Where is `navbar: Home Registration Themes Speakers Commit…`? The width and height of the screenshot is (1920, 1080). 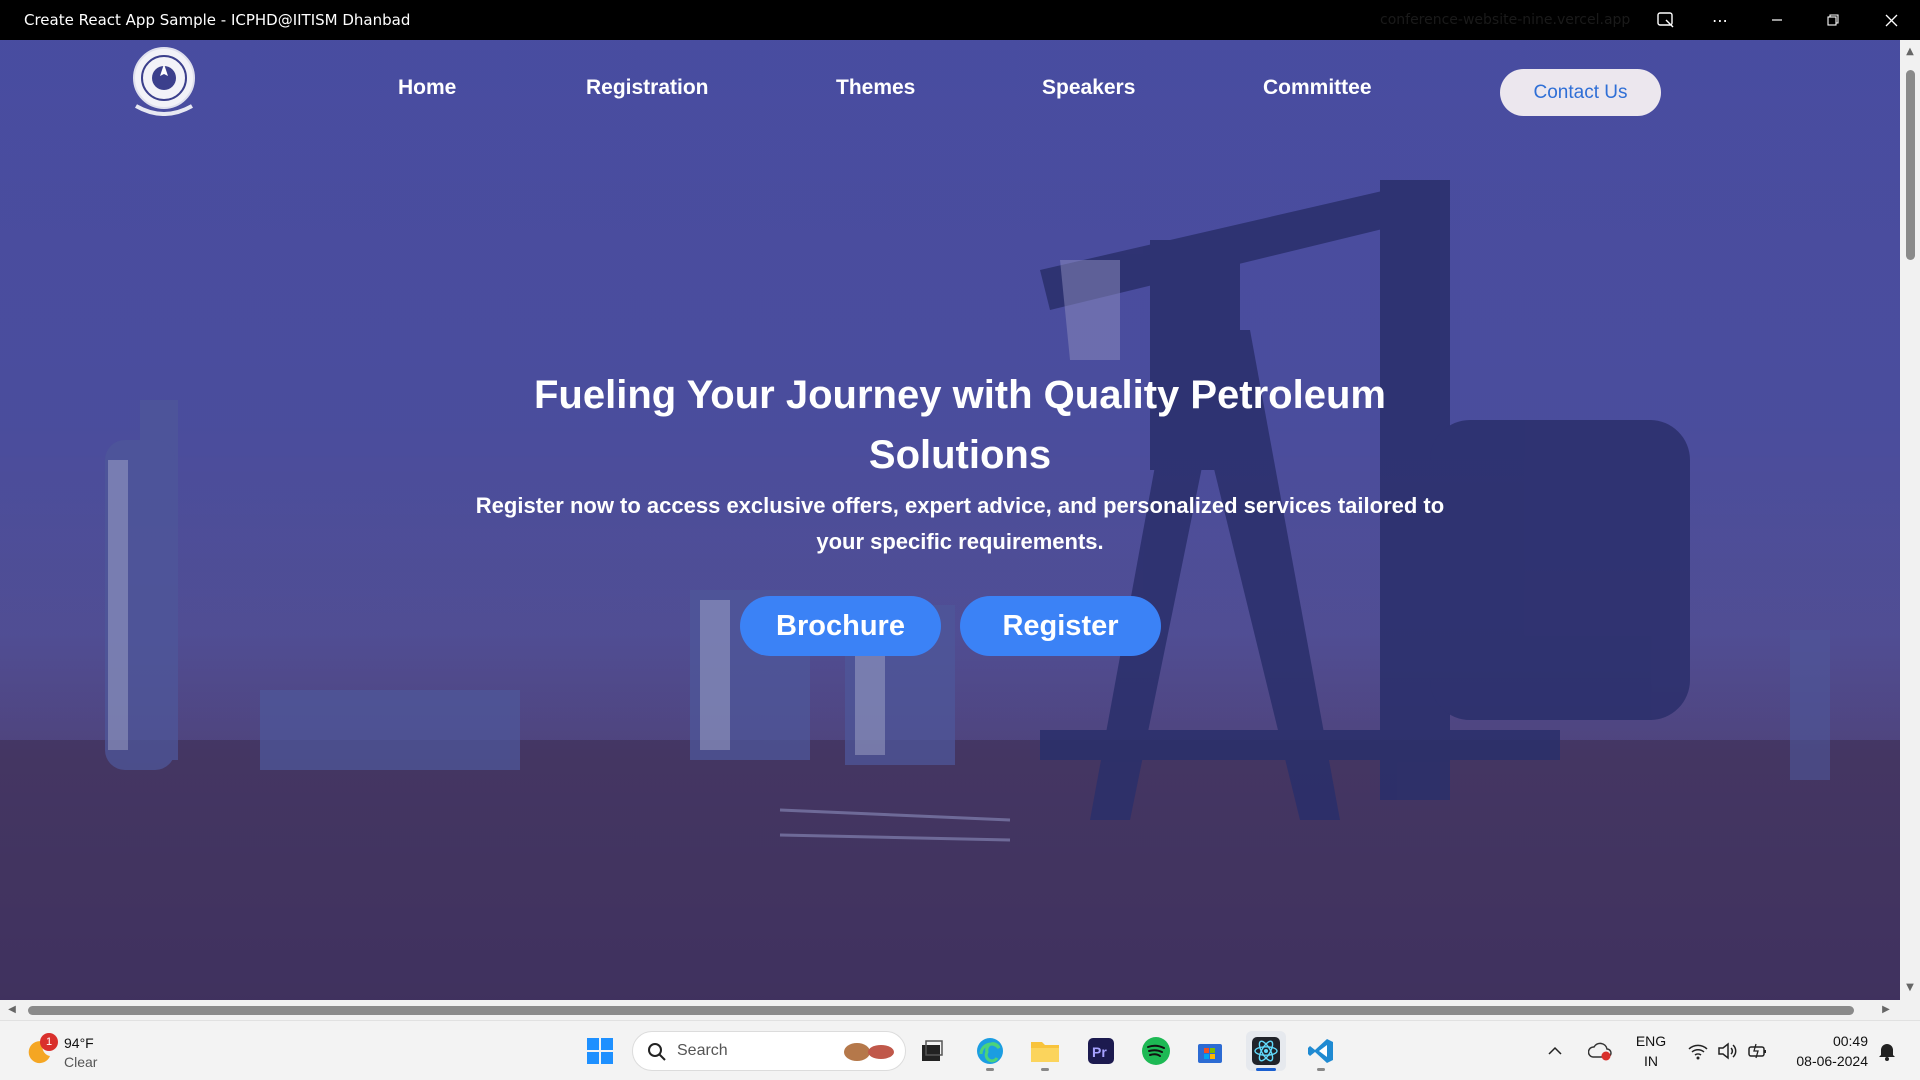
navbar: Home Registration Themes Speakers Commit… is located at coordinates (950, 90).